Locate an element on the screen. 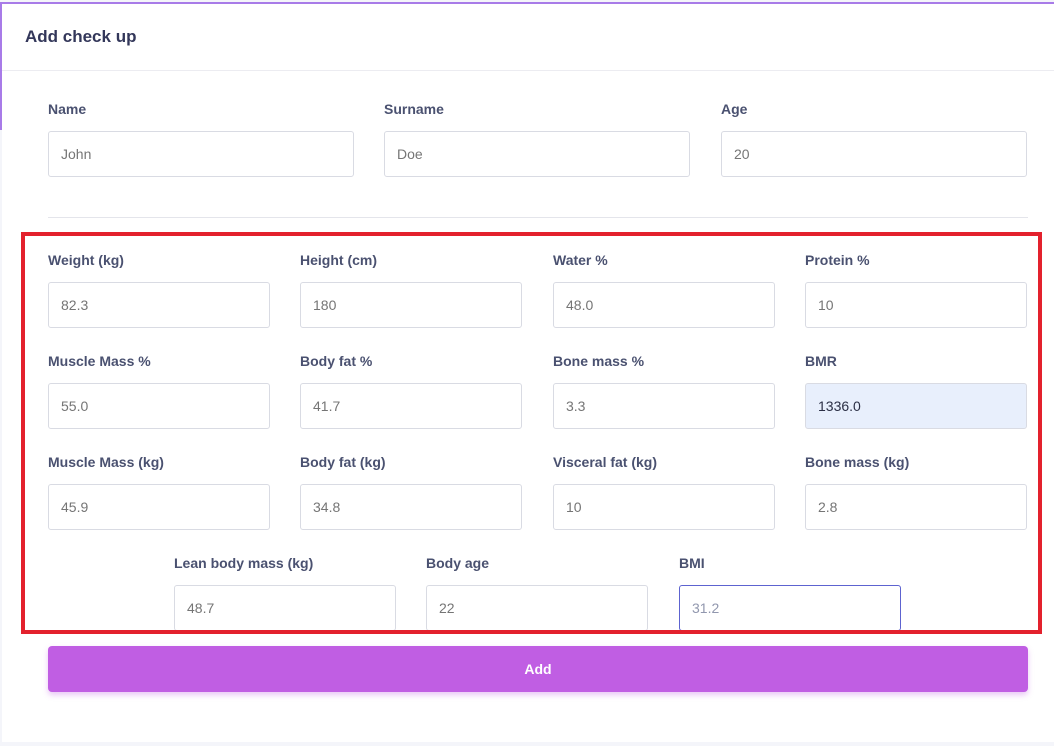 The height and width of the screenshot is (746, 1054). body-fat-kg-input is located at coordinates (411, 507).